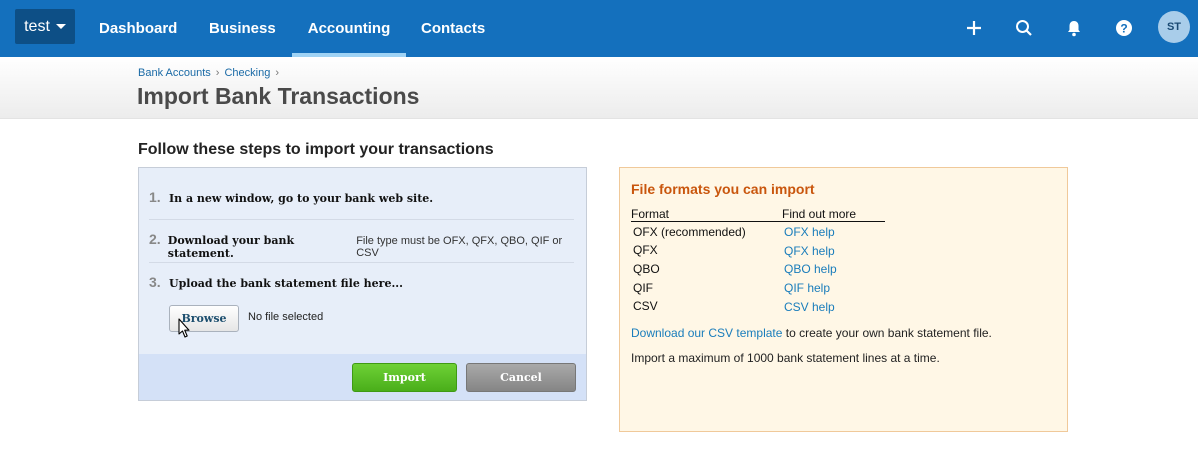 This screenshot has width=1198, height=460. Describe the element at coordinates (809, 232) in the screenshot. I see `ofx-help-link: OFX help` at that location.